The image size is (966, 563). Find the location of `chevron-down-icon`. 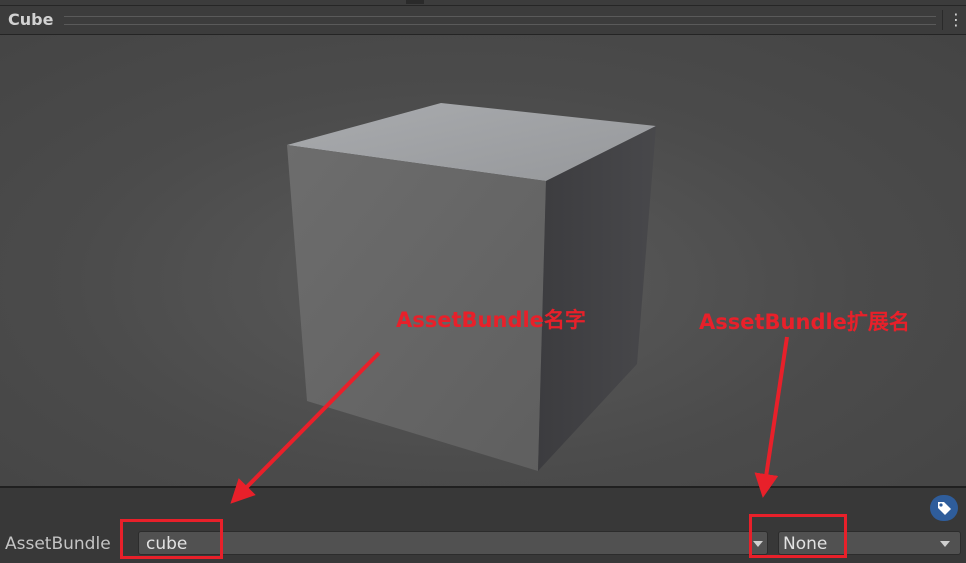

chevron-down-icon is located at coordinates (945, 544).